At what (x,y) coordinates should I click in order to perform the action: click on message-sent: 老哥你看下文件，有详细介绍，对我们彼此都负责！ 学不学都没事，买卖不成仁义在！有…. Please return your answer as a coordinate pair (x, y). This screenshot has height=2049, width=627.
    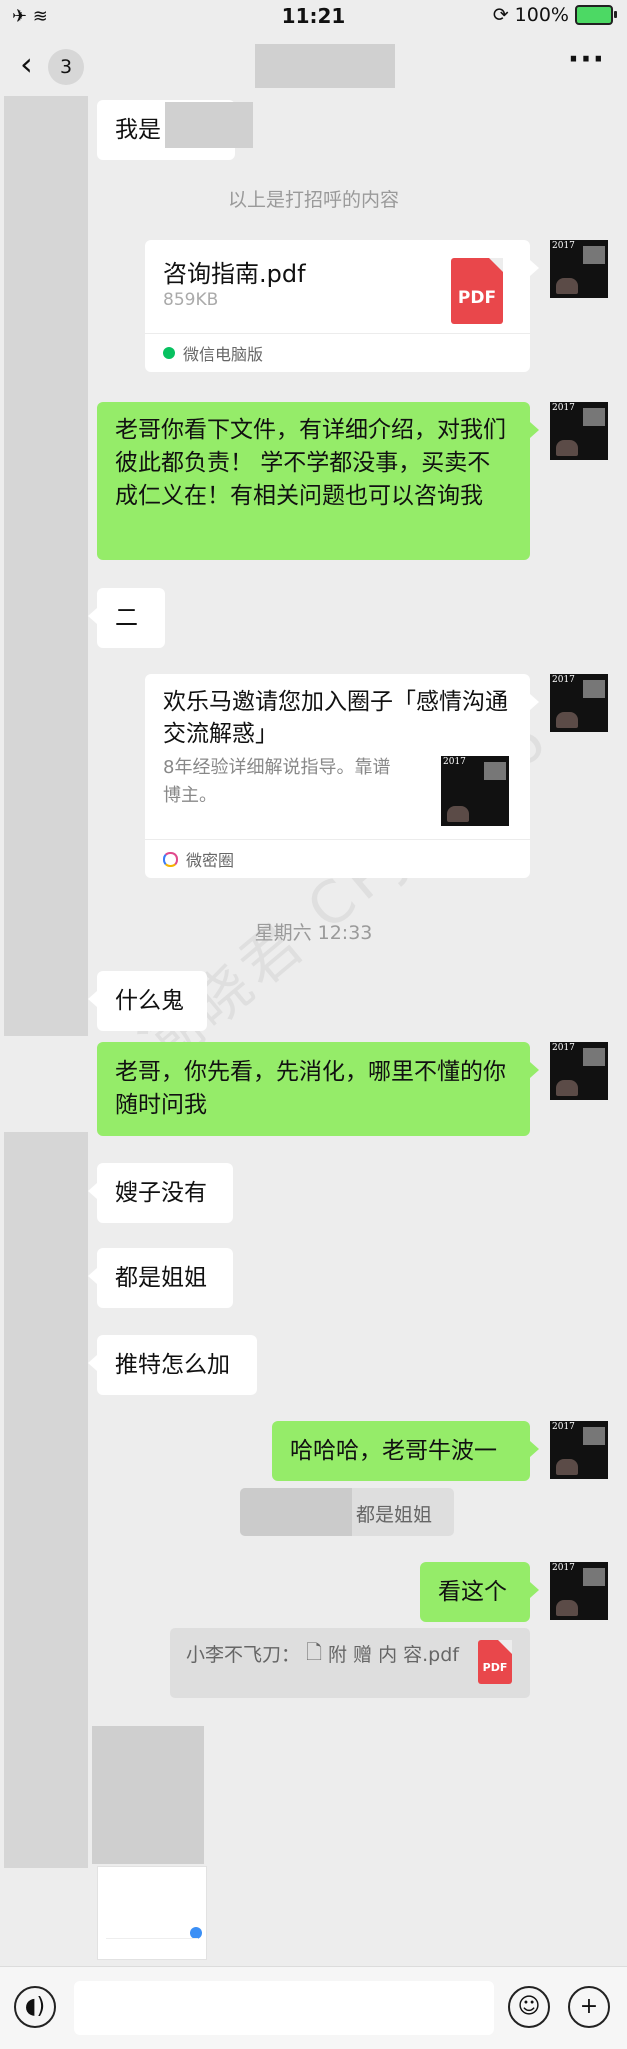
    Looking at the image, I should click on (318, 481).